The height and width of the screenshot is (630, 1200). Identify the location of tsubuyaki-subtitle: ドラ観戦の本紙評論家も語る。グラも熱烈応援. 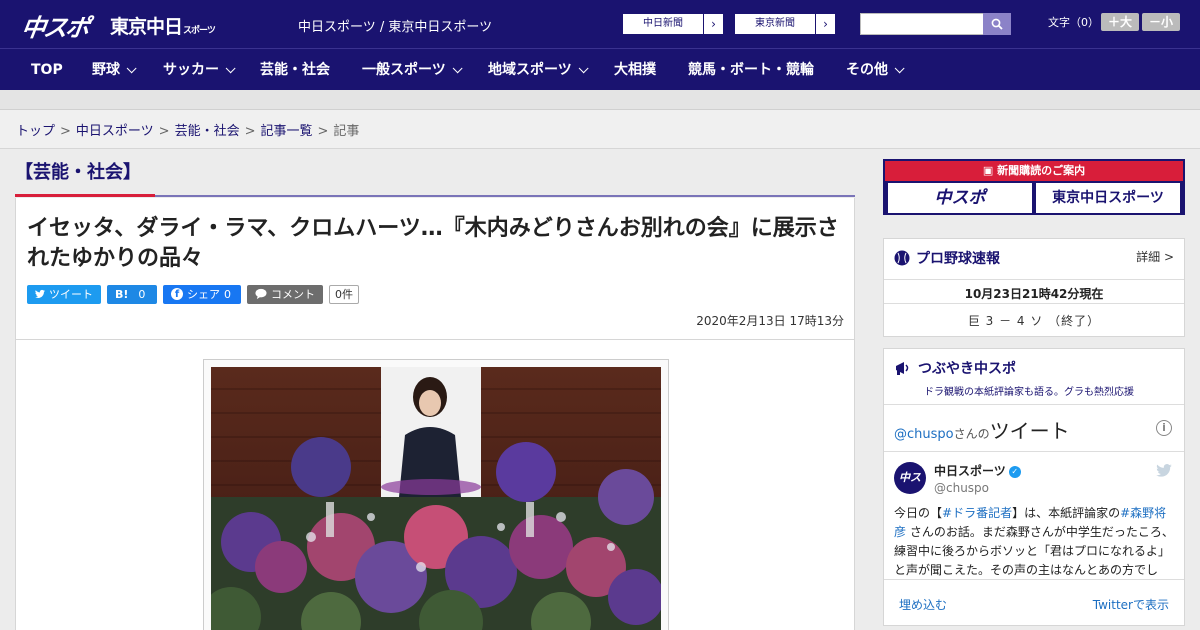
(1029, 392).